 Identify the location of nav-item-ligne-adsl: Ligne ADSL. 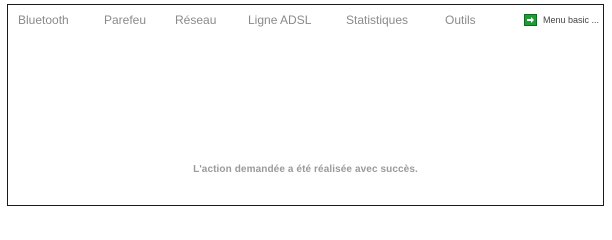
(279, 20).